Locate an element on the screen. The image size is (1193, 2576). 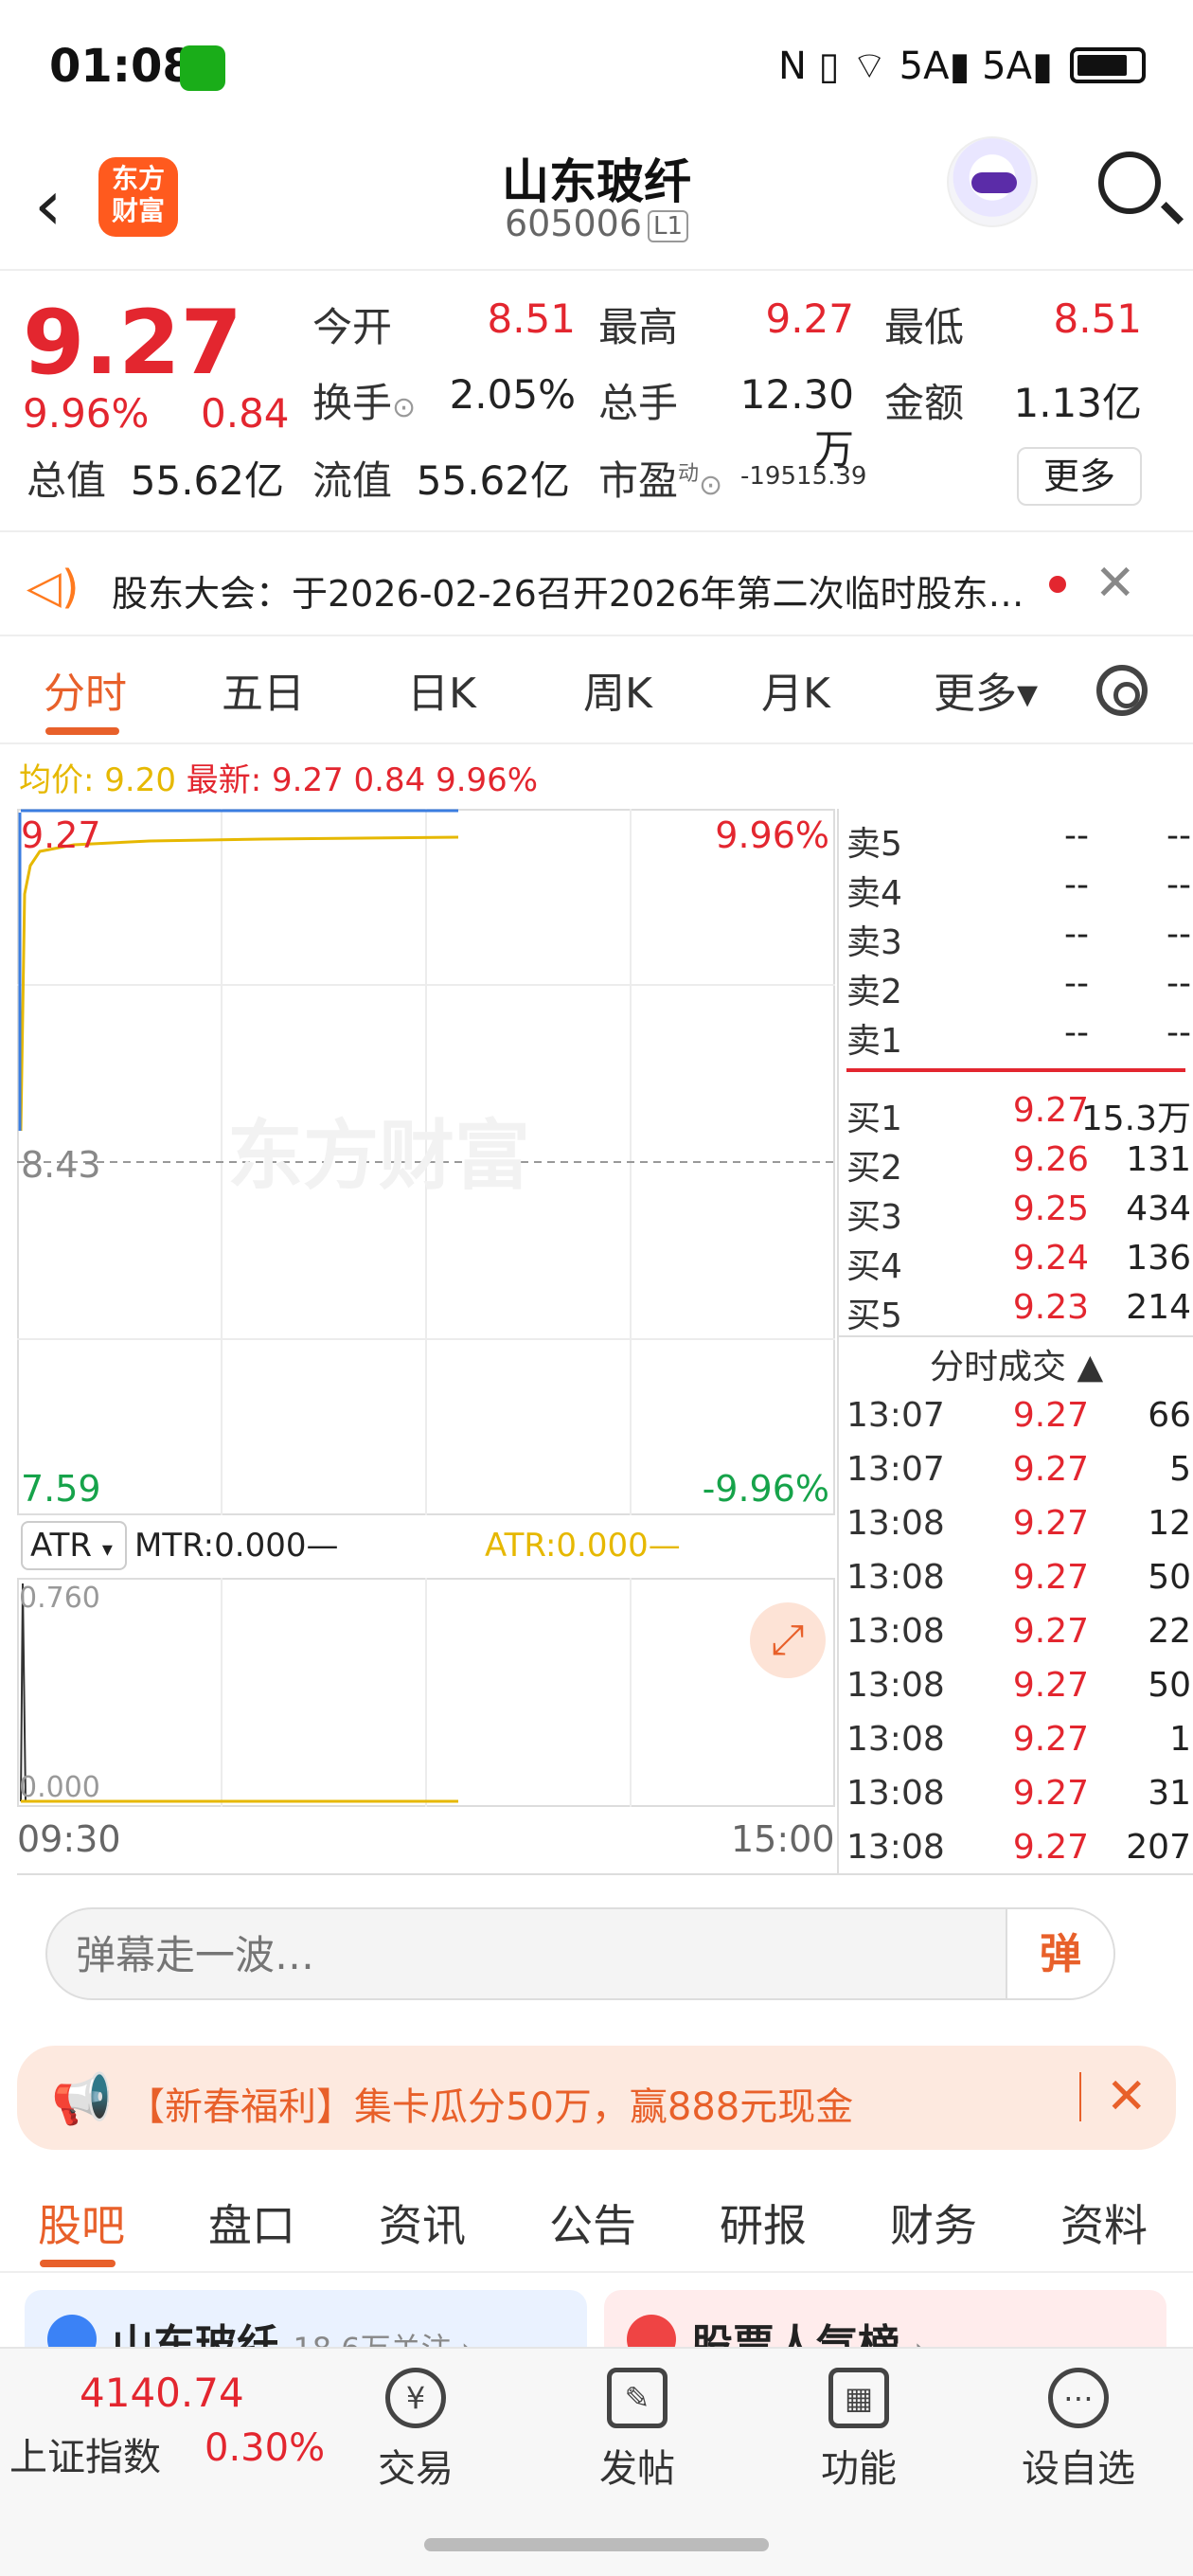
signal-icons: N ▯ ⌔ 5A▮ 5A▮ is located at coordinates (915, 66).